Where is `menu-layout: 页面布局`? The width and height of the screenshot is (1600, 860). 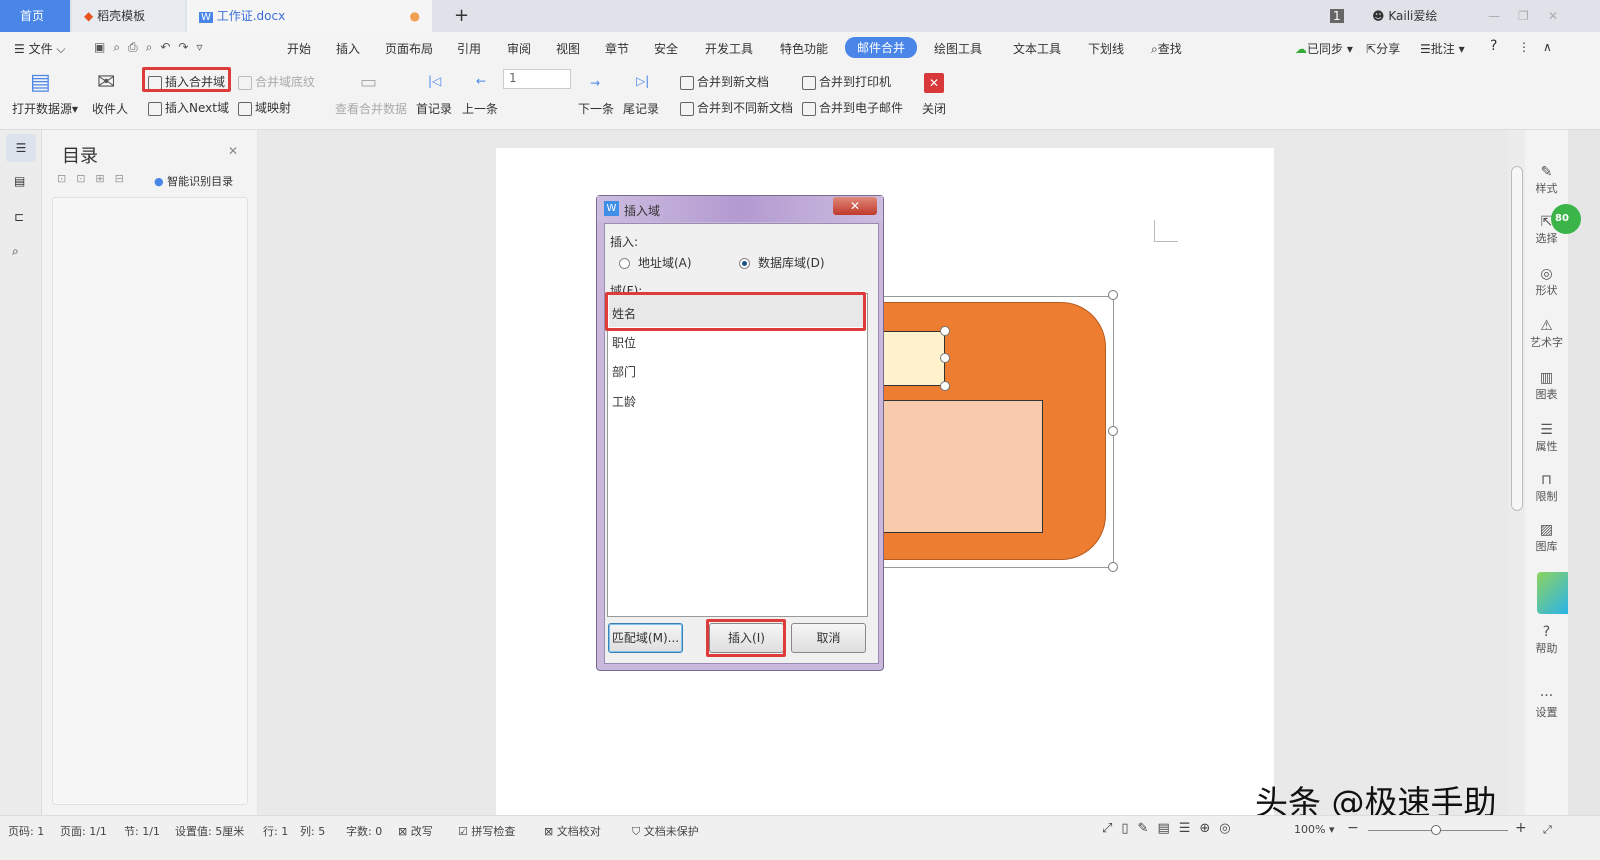 menu-layout: 页面布局 is located at coordinates (409, 48).